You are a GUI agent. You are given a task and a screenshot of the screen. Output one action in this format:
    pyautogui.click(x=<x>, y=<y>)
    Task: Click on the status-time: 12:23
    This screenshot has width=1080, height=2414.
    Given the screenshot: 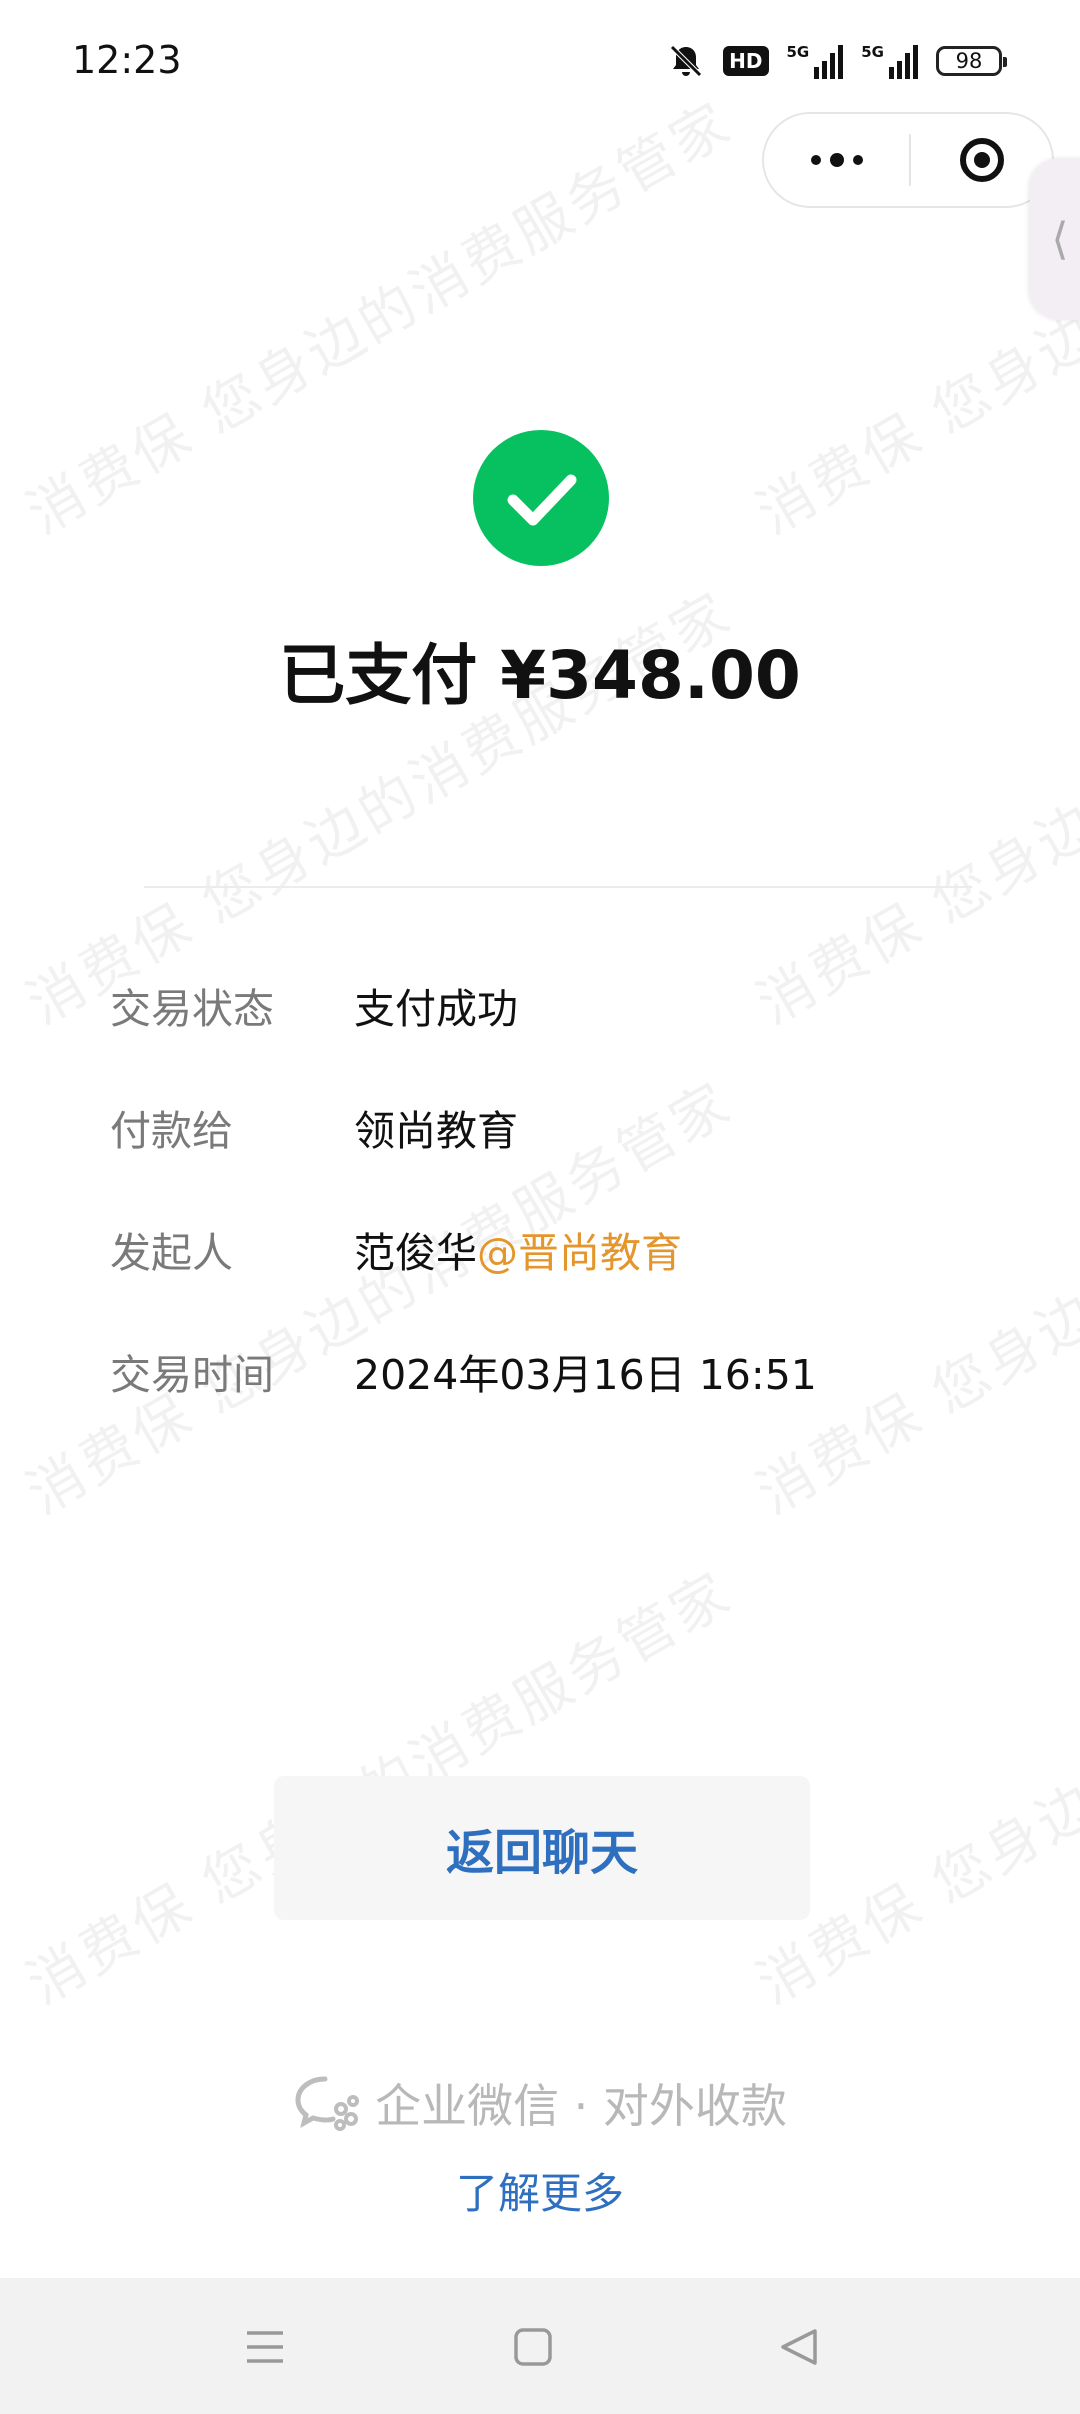 What is the action you would take?
    pyautogui.click(x=127, y=60)
    